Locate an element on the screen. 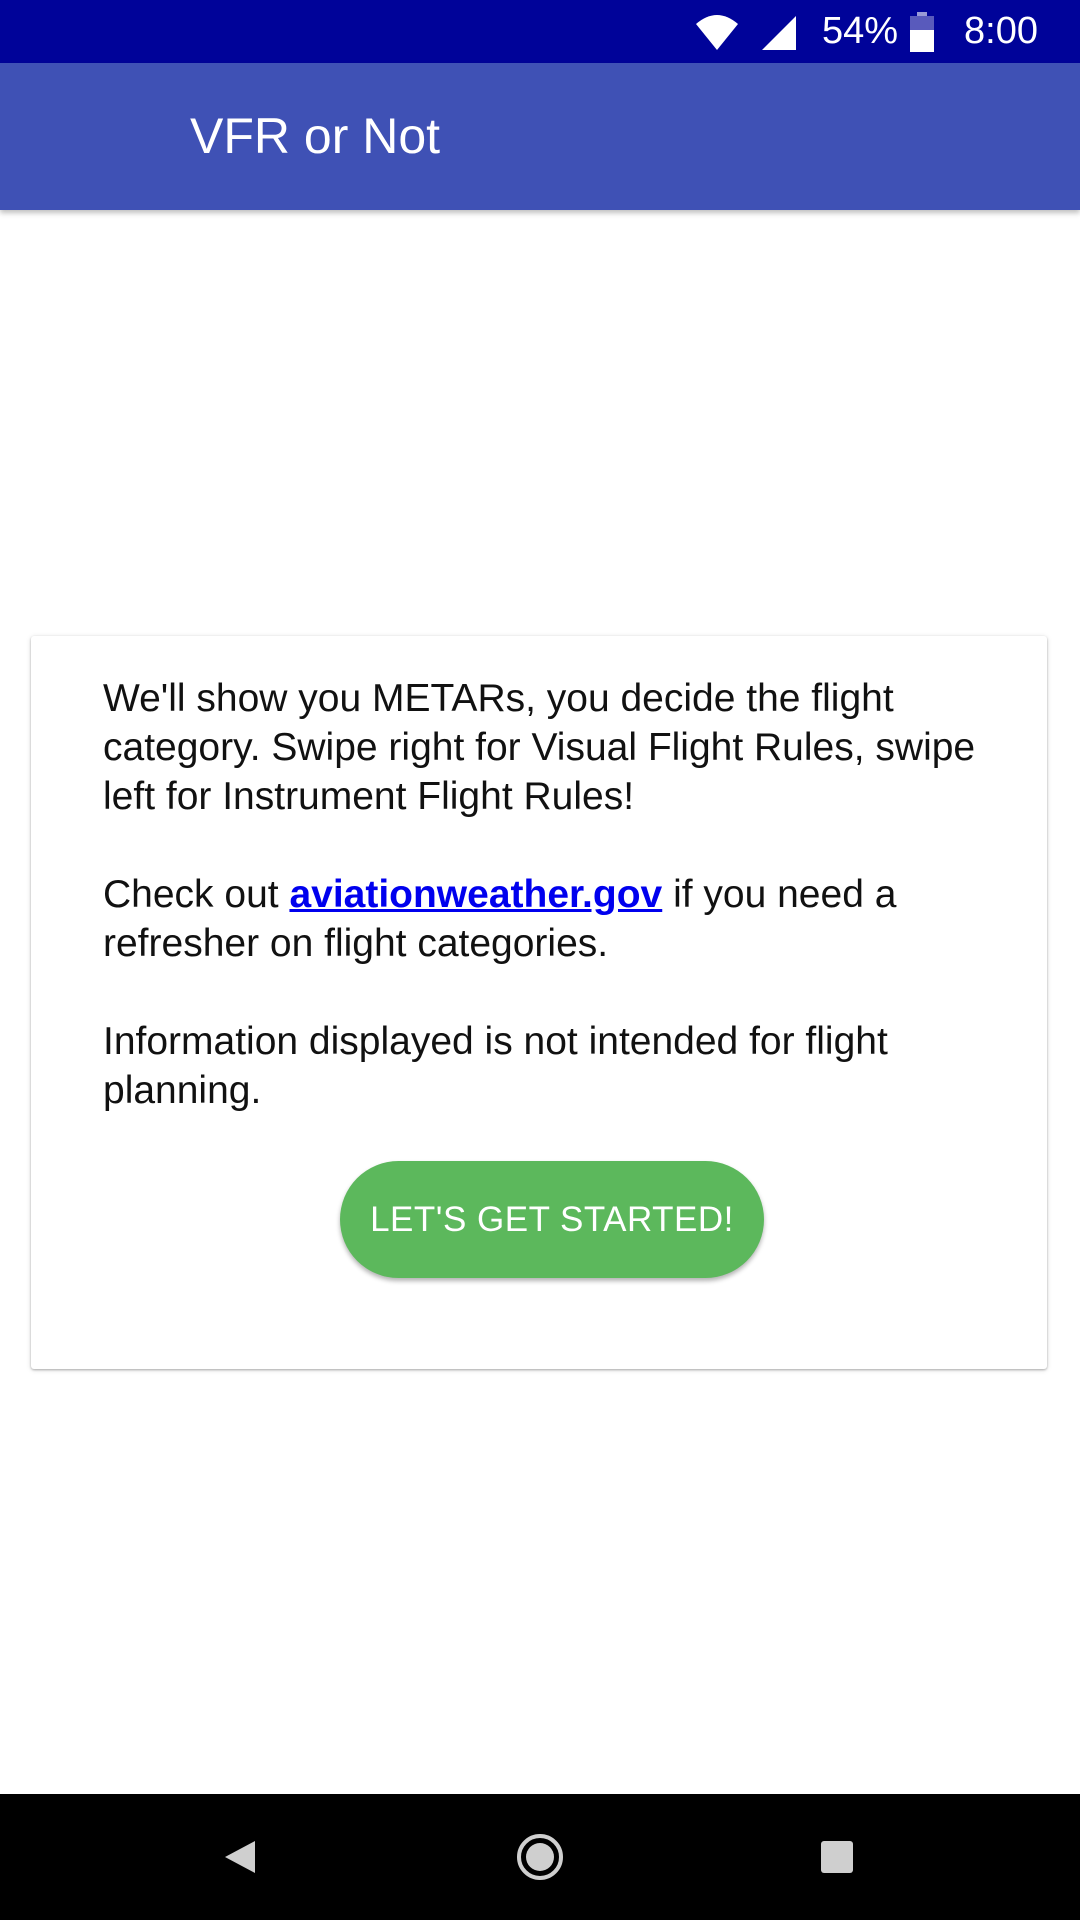 The image size is (1080, 1920). status-icons: 54% 8:00 is located at coordinates (866, 31).